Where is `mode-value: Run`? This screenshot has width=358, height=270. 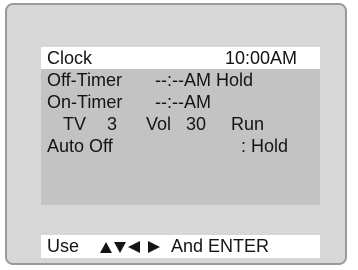
mode-value: Run is located at coordinates (248, 124).